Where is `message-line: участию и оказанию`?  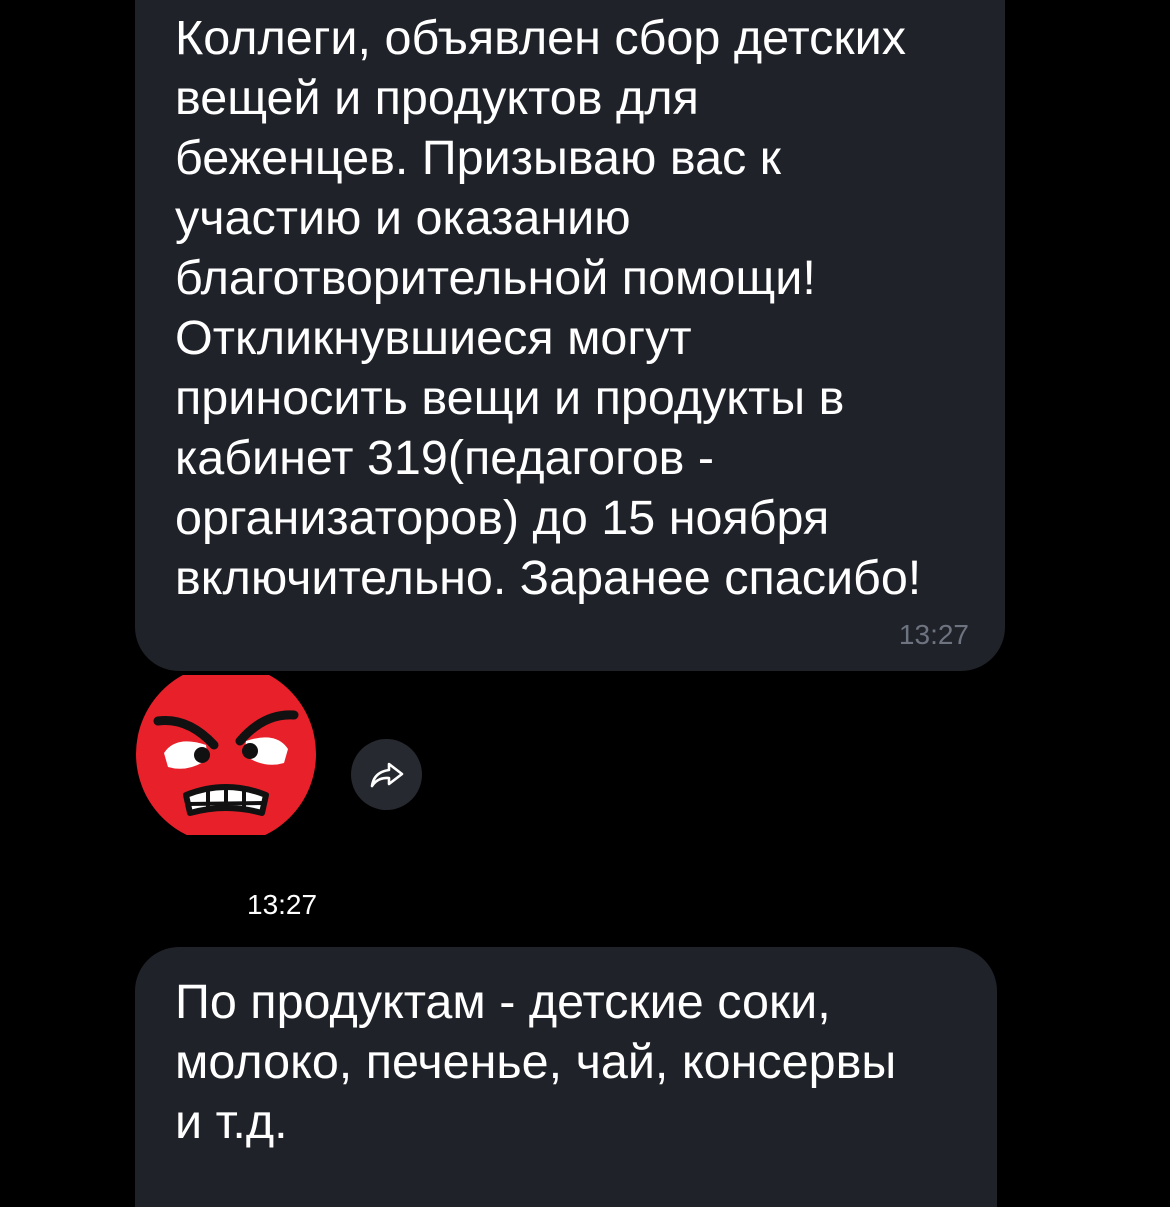 message-line: участию и оказанию is located at coordinates (403, 218).